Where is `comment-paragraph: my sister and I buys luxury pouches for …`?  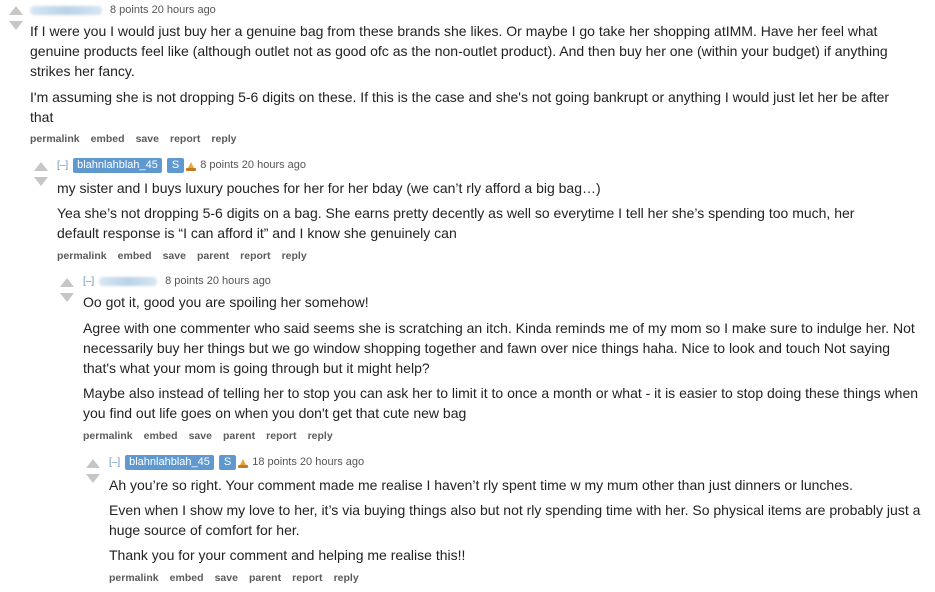 comment-paragraph: my sister and I buys luxury pouches for … is located at coordinates (329, 188).